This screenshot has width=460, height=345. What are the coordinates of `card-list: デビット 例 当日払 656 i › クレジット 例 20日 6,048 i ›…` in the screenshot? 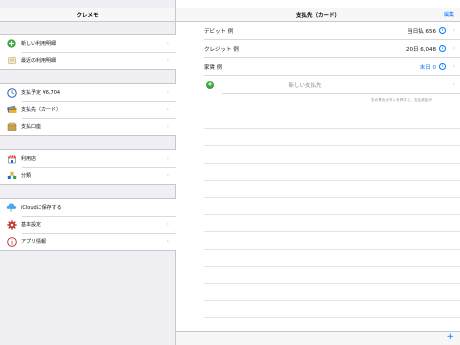 It's located at (318, 58).